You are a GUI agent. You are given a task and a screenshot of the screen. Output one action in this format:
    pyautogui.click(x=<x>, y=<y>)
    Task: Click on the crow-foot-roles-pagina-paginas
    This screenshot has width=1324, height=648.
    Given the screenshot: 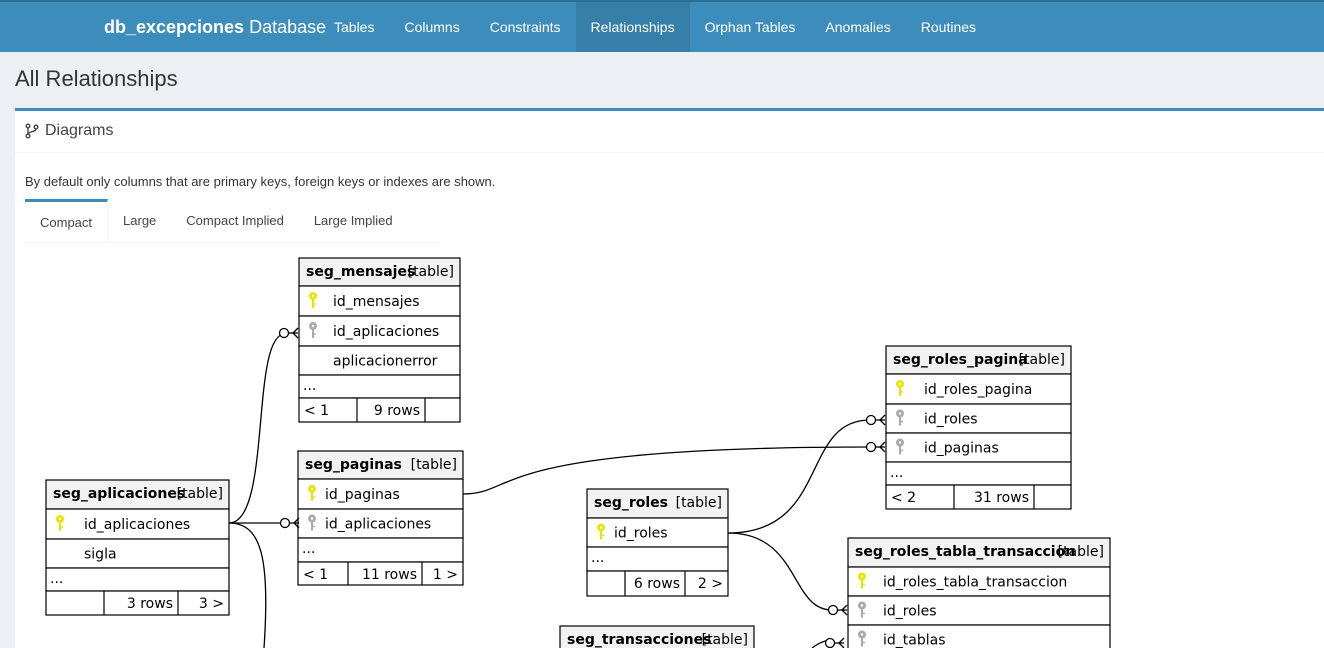 What is the action you would take?
    pyautogui.click(x=875, y=447)
    